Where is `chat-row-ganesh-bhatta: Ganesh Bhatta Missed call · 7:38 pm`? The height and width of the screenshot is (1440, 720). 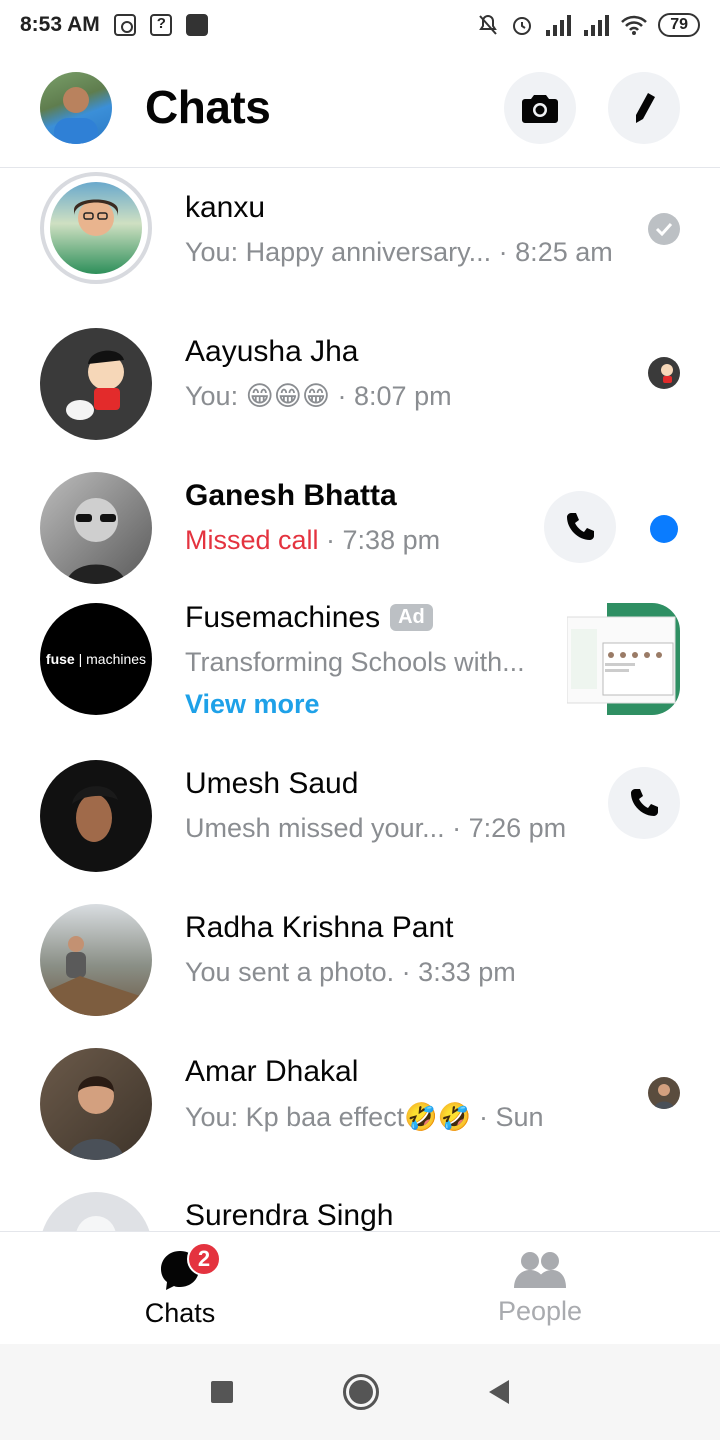 chat-row-ganesh-bhatta: Ganesh Bhatta Missed call · 7:38 pm is located at coordinates (360, 529).